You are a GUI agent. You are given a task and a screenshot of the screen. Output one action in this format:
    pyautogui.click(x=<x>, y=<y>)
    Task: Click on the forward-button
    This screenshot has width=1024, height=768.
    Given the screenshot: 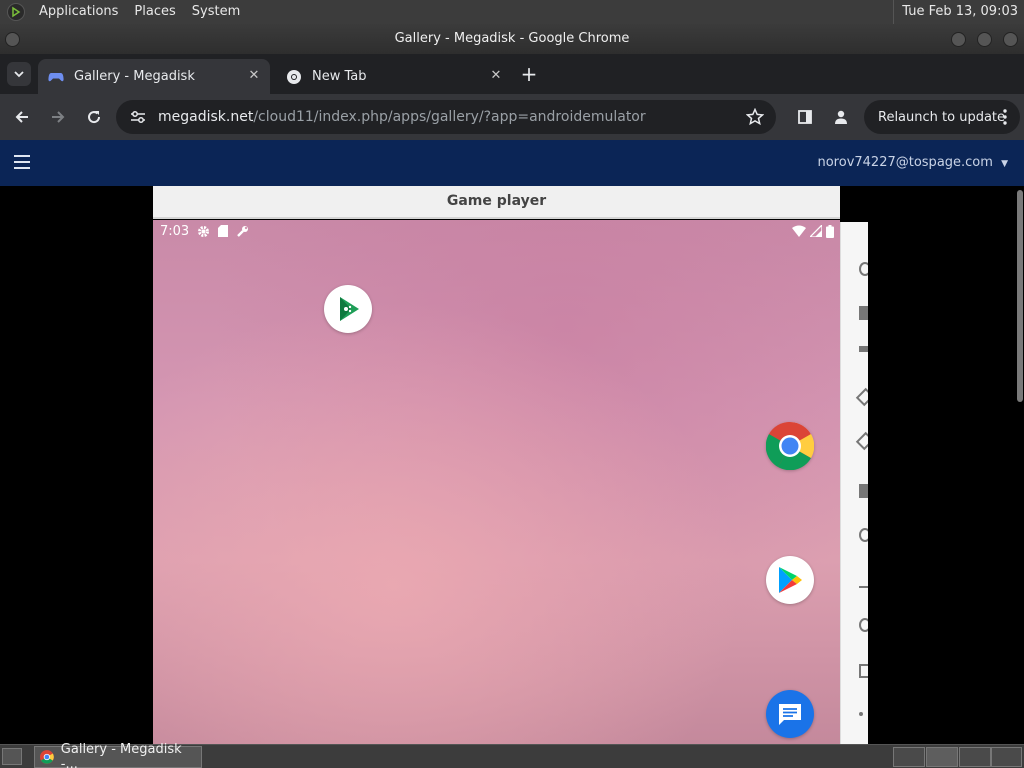 What is the action you would take?
    pyautogui.click(x=58, y=117)
    